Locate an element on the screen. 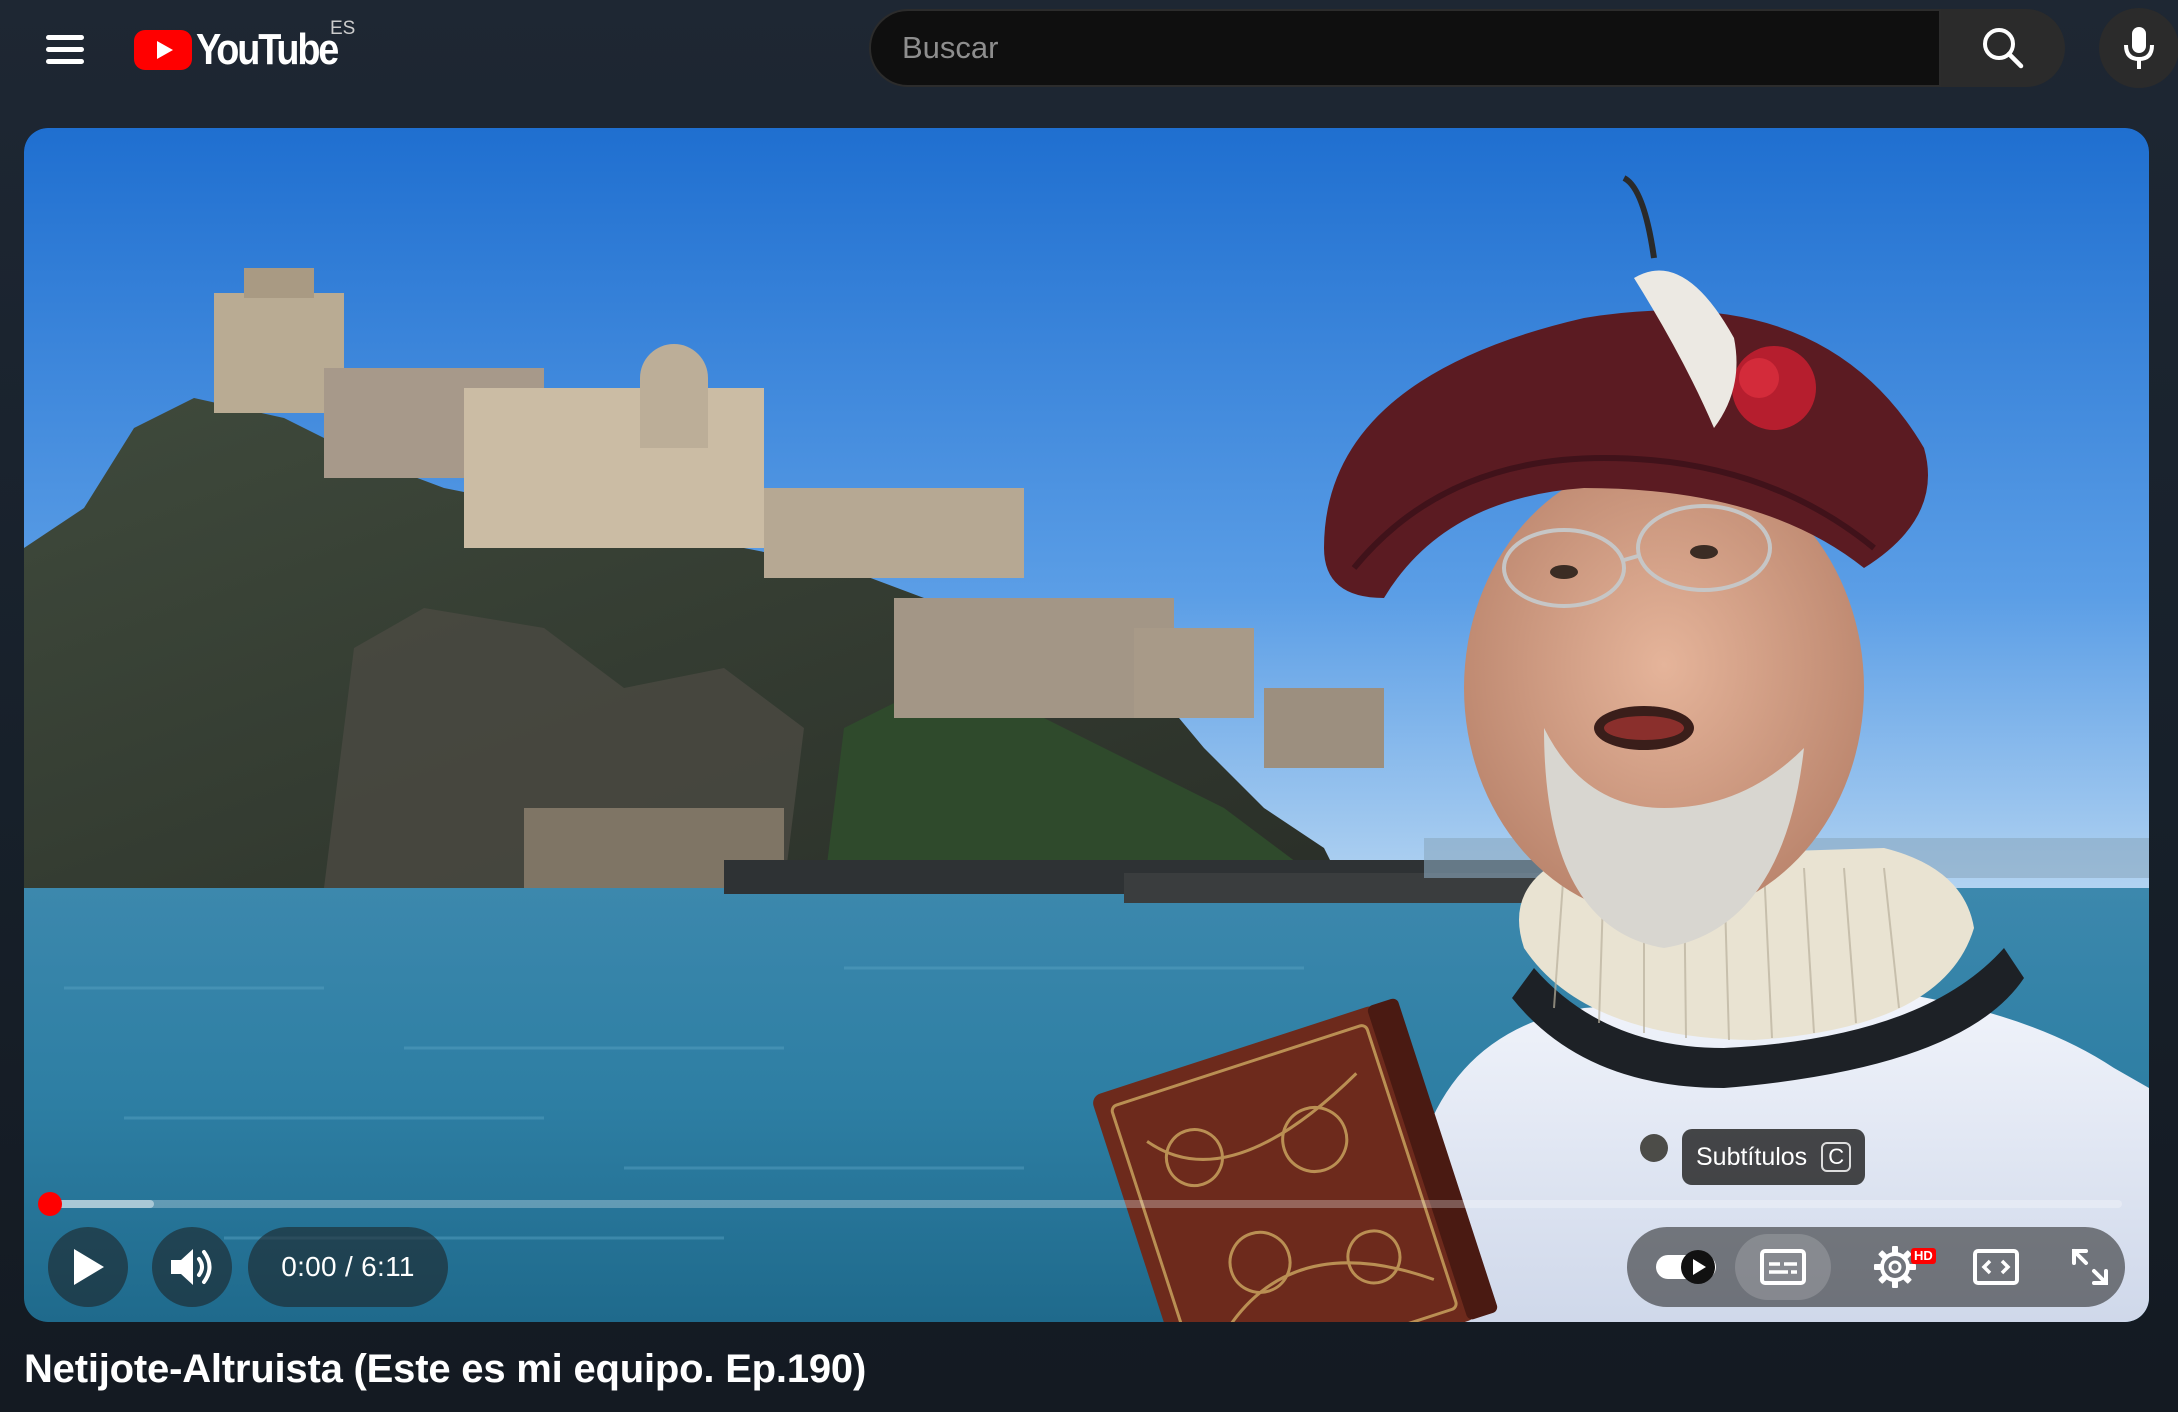 The height and width of the screenshot is (1412, 2178). search-box is located at coordinates (1405, 48).